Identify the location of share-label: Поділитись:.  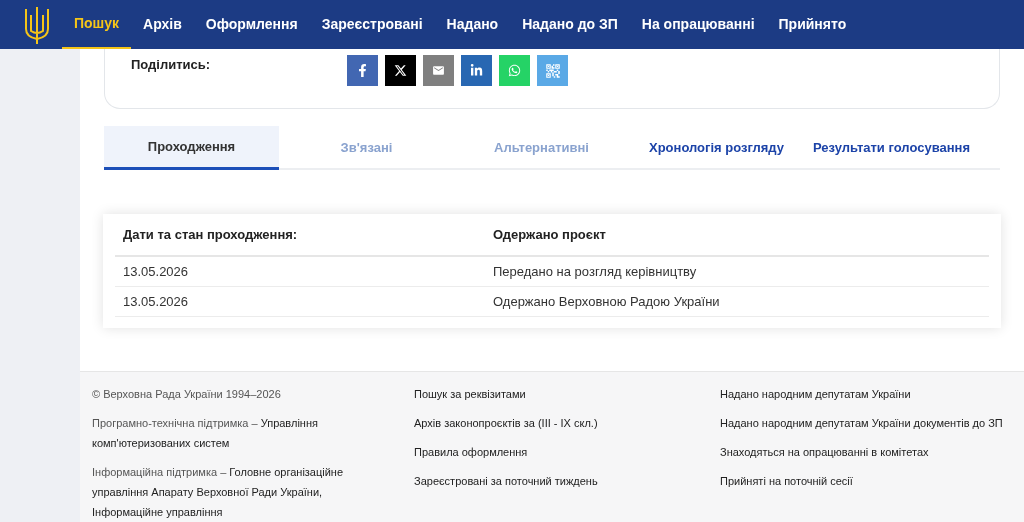
(171, 65).